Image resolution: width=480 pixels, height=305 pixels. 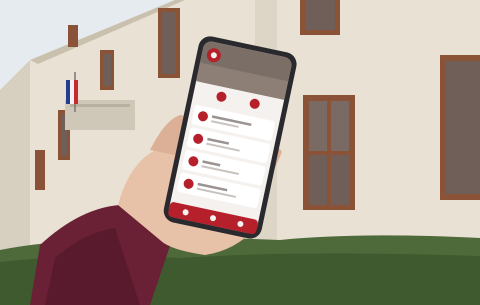 What do you see at coordinates (169, 43) in the screenshot?
I see `window-upper-center` at bounding box center [169, 43].